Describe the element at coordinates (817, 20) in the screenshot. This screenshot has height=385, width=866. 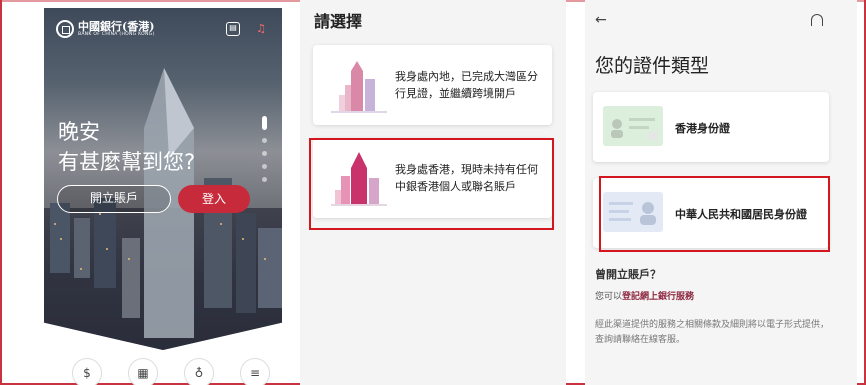
I see `customer-service-icon` at that location.